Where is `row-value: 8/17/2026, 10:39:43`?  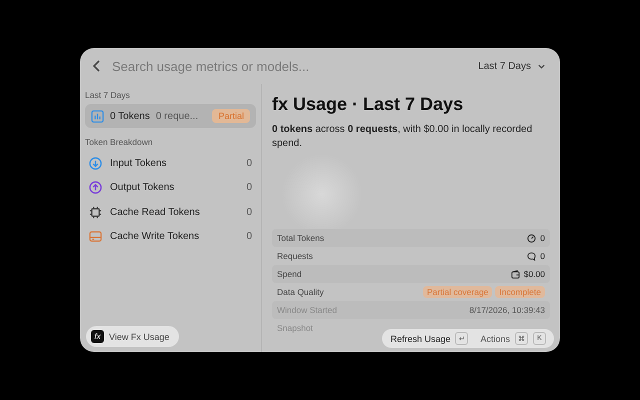
row-value: 8/17/2026, 10:39:43 is located at coordinates (507, 310).